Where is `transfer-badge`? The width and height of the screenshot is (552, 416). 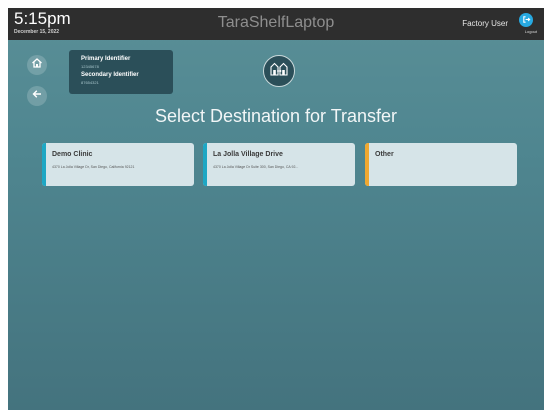 transfer-badge is located at coordinates (279, 71).